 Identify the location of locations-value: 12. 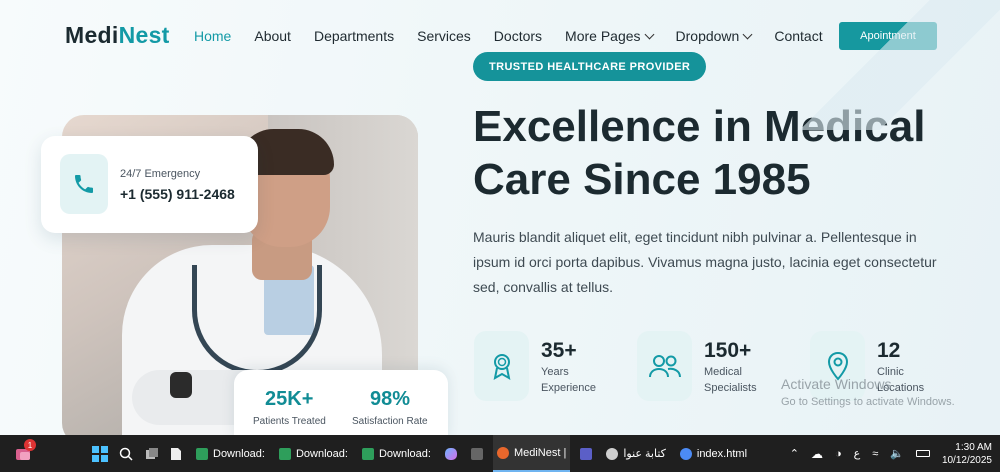
(889, 350).